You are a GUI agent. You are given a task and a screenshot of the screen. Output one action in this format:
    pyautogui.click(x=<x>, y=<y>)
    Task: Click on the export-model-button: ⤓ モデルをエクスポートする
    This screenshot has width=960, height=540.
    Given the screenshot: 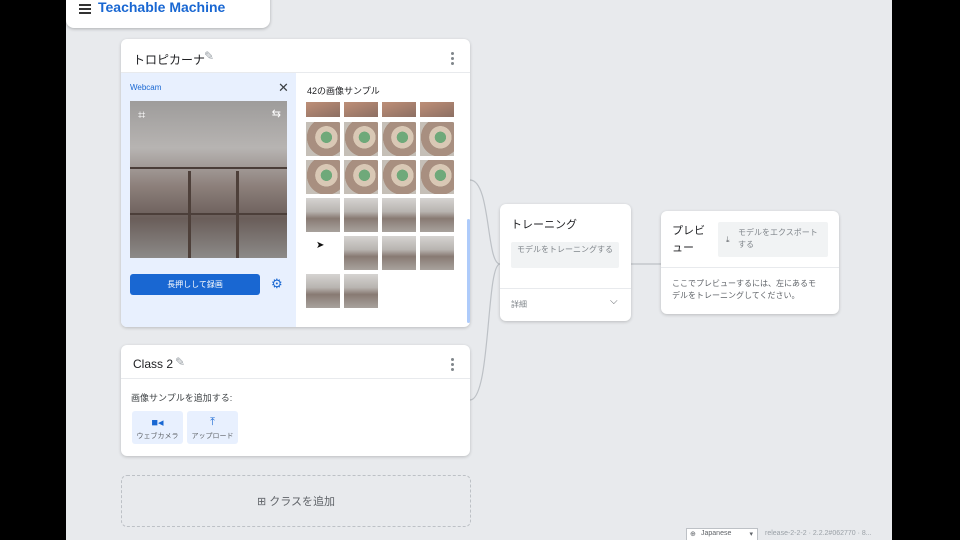 What is the action you would take?
    pyautogui.click(x=773, y=239)
    